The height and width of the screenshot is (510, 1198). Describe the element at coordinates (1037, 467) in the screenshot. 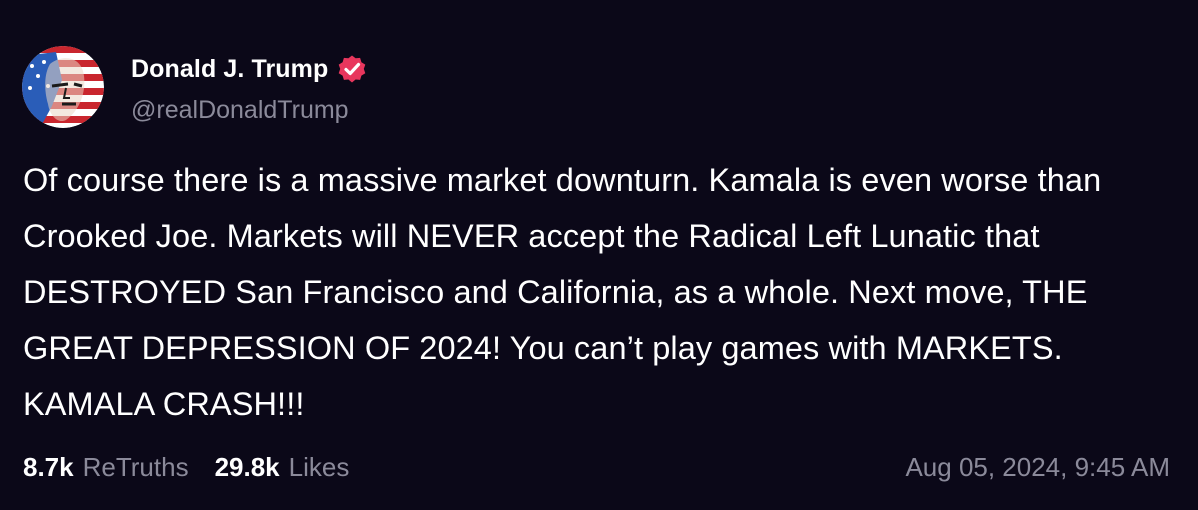

I see `post-timestamp: Aug 05, 2024, 9:45 AM` at that location.